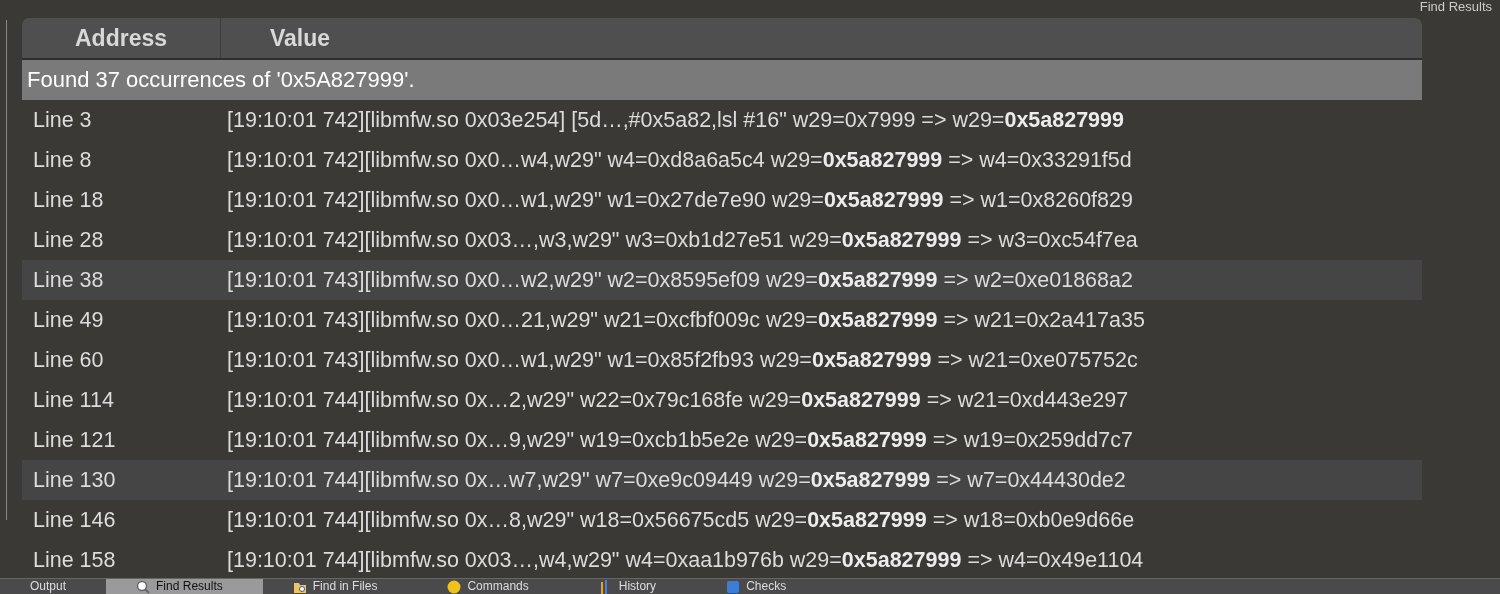  What do you see at coordinates (678, 400) in the screenshot?
I see `result-text-cell: [19:10:01 744][libmfw.so 0x…2,w29" w22=0x79c168fe w29=0x5a827999 => w21=0xd443e297` at bounding box center [678, 400].